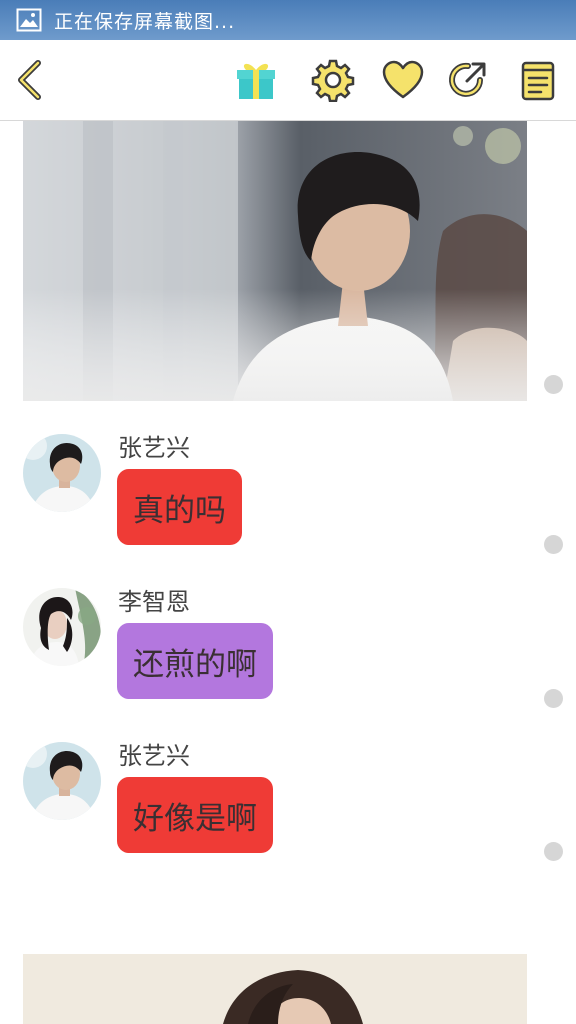 The width and height of the screenshot is (576, 1024). Describe the element at coordinates (273, 494) in the screenshot. I see `chat-message: 张艺兴 真的吗` at that location.